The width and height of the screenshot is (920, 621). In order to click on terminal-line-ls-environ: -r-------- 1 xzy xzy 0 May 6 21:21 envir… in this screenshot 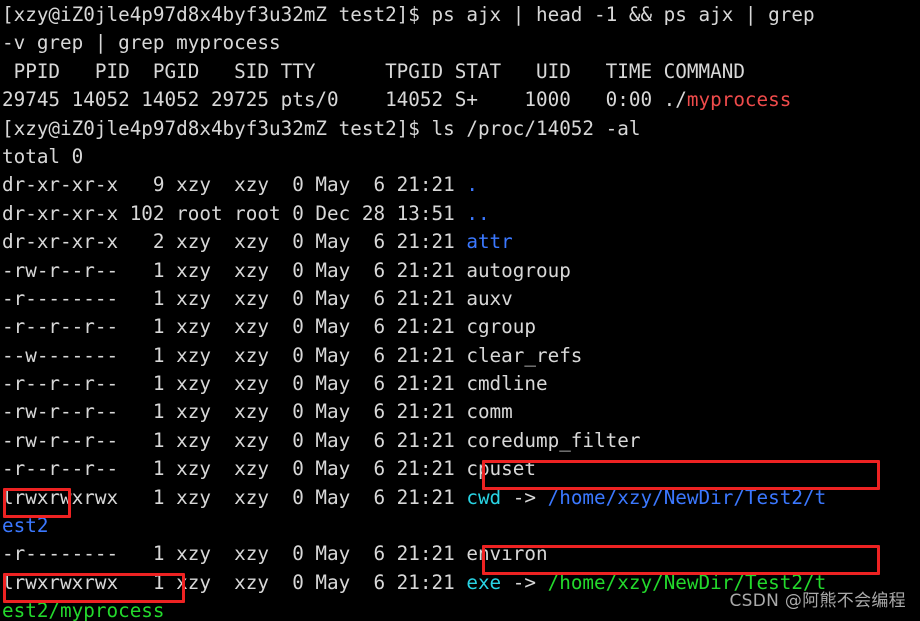, I will do `click(461, 554)`.